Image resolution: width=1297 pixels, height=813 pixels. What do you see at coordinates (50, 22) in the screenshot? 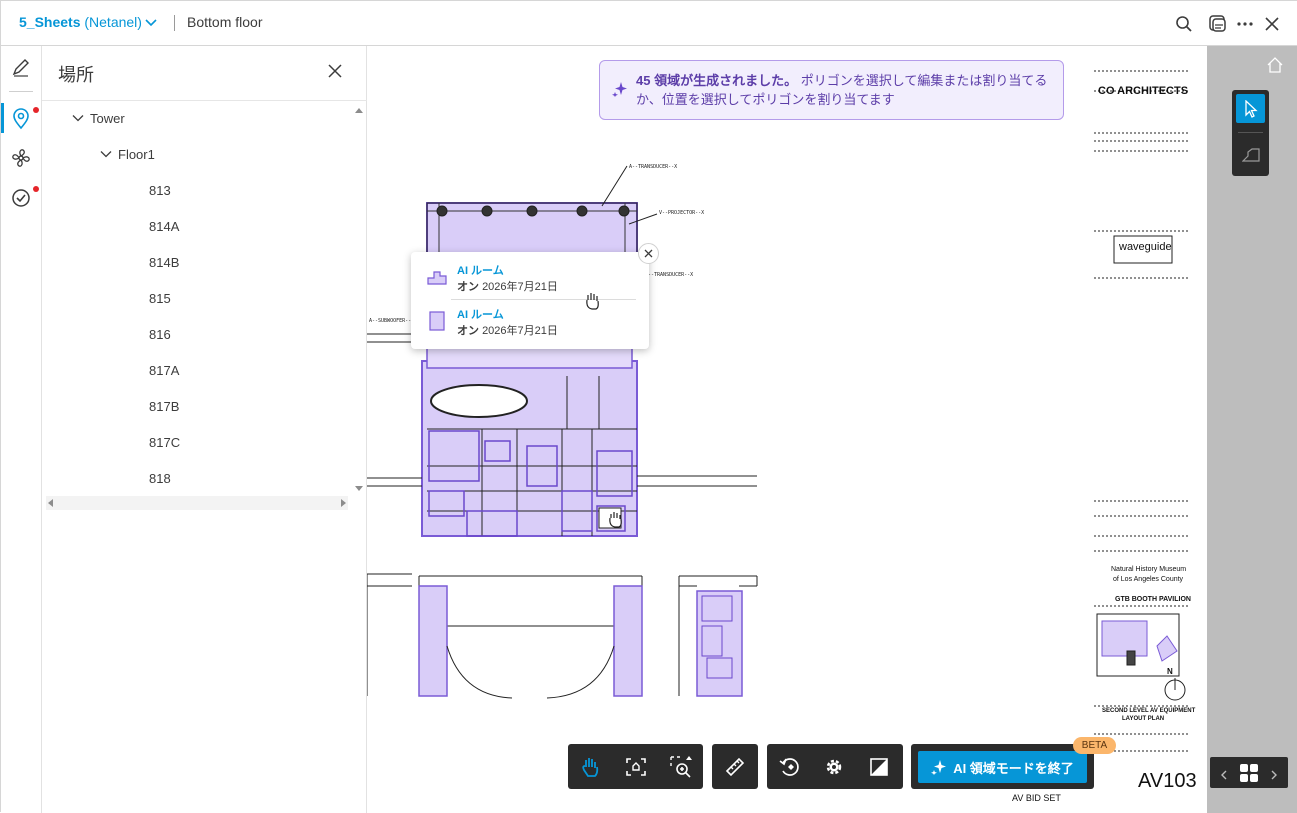
I see `project-name: 5_Sheets` at bounding box center [50, 22].